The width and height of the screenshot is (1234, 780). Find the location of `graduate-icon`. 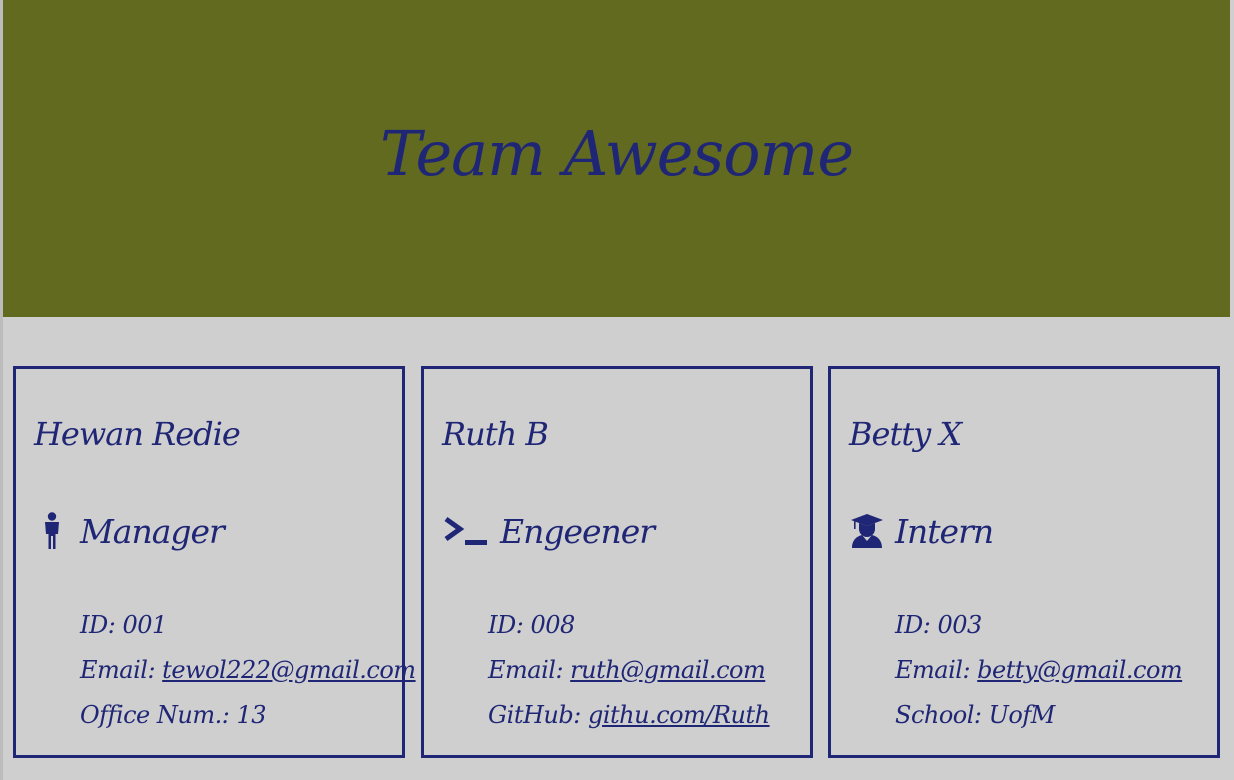

graduate-icon is located at coordinates (867, 531).